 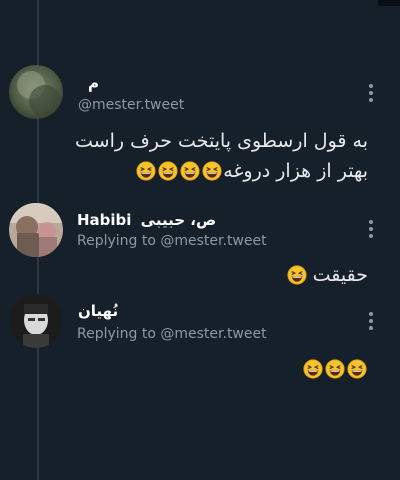 I want to click on tweet-text-line: به قول ارسطوی پایتخت حرف راست, so click(x=221, y=141).